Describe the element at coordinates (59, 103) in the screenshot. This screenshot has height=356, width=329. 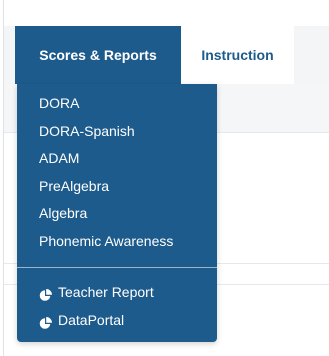
I see `menu-item-dora: DORA` at that location.